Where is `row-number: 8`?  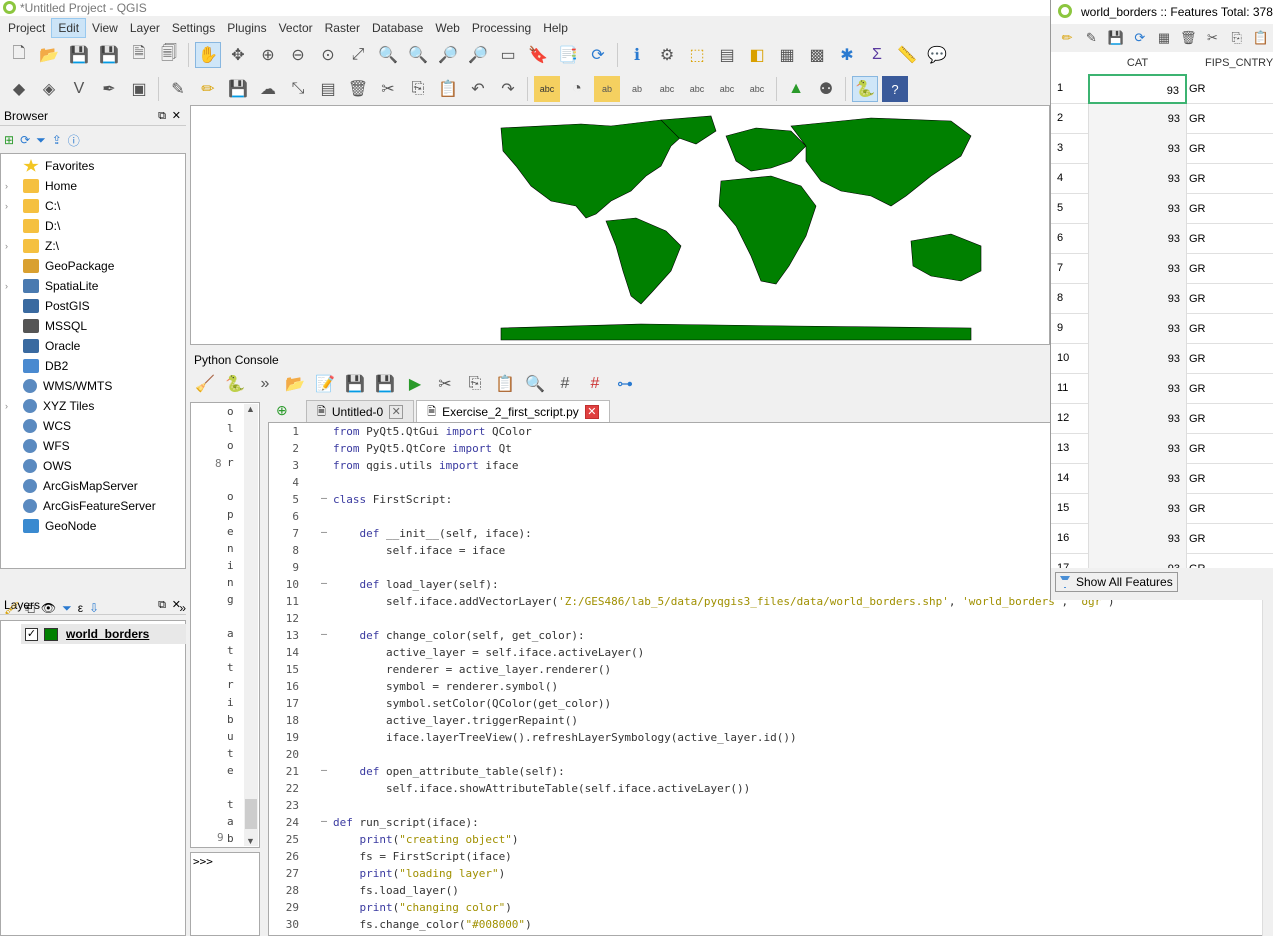 row-number: 8 is located at coordinates (1060, 298).